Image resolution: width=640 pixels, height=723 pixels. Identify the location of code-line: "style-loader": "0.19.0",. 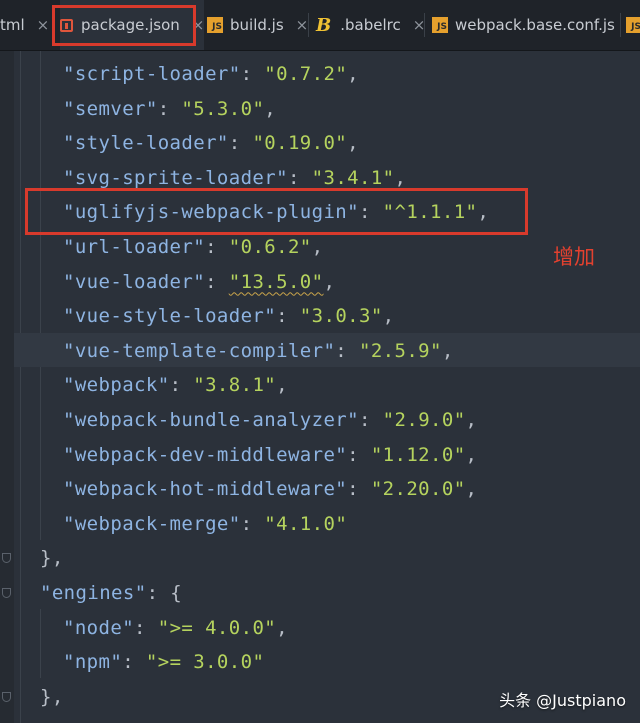
(211, 143).